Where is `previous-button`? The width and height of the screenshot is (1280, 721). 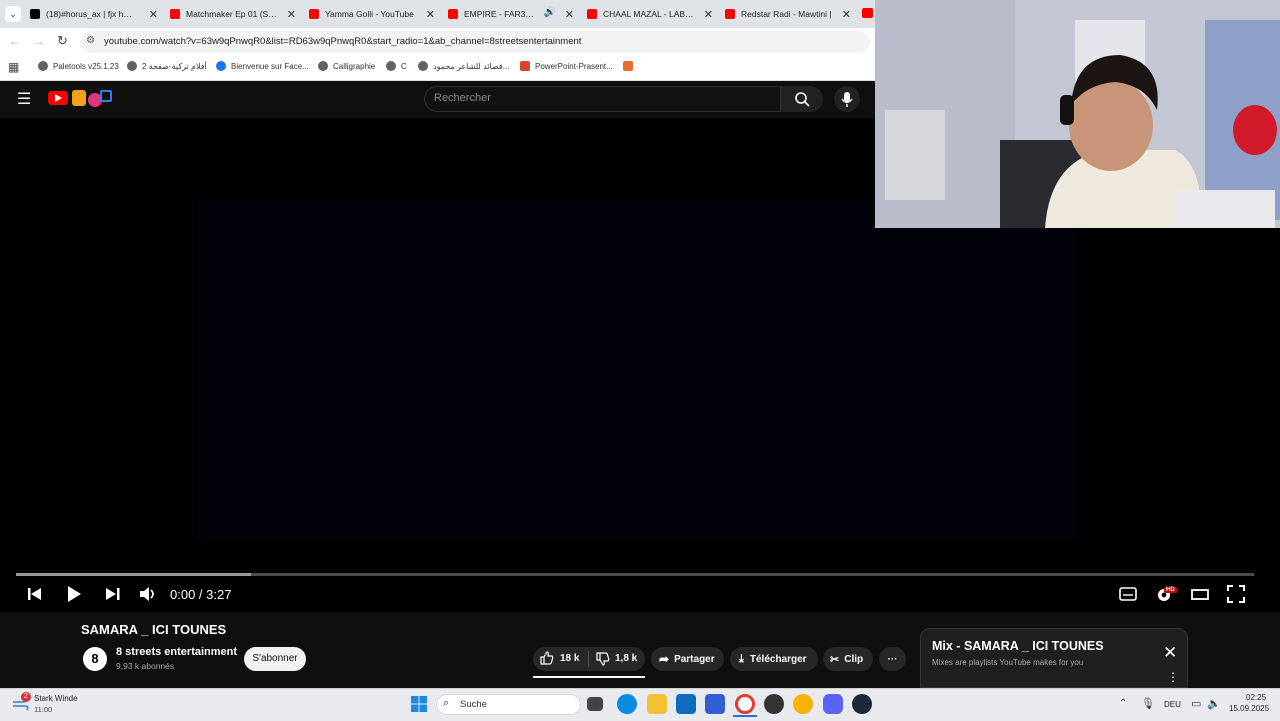
previous-button is located at coordinates (35, 596).